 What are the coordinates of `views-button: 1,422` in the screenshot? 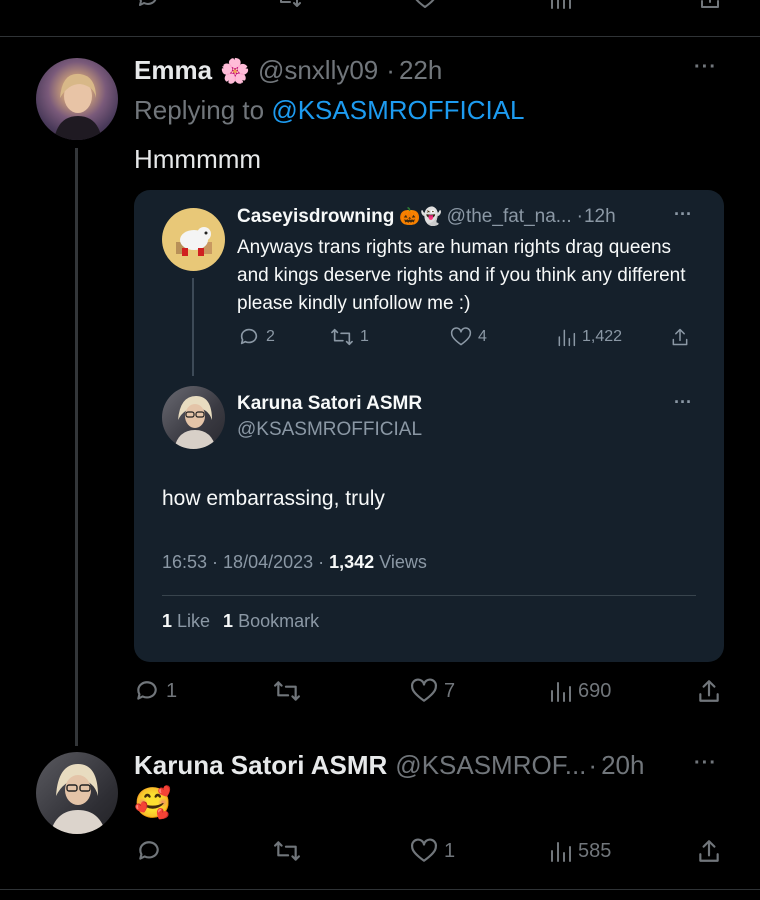 It's located at (589, 337).